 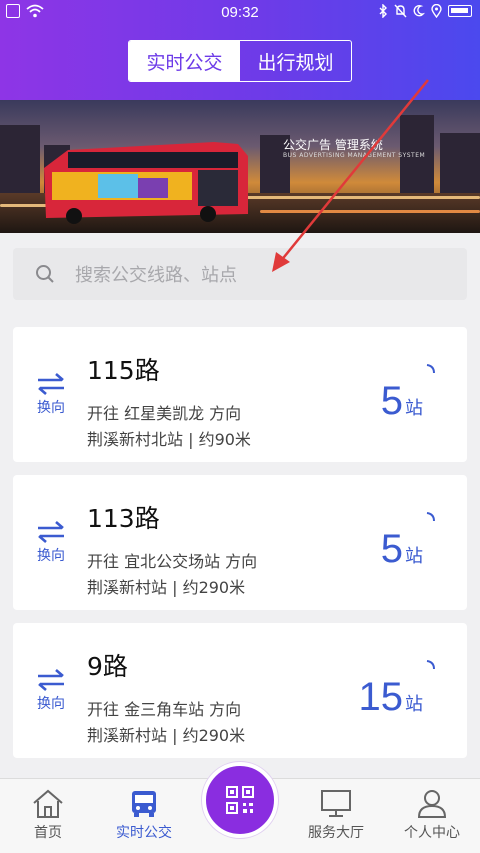 I want to click on search-input: 搜索公交线路、站点, so click(x=156, y=274).